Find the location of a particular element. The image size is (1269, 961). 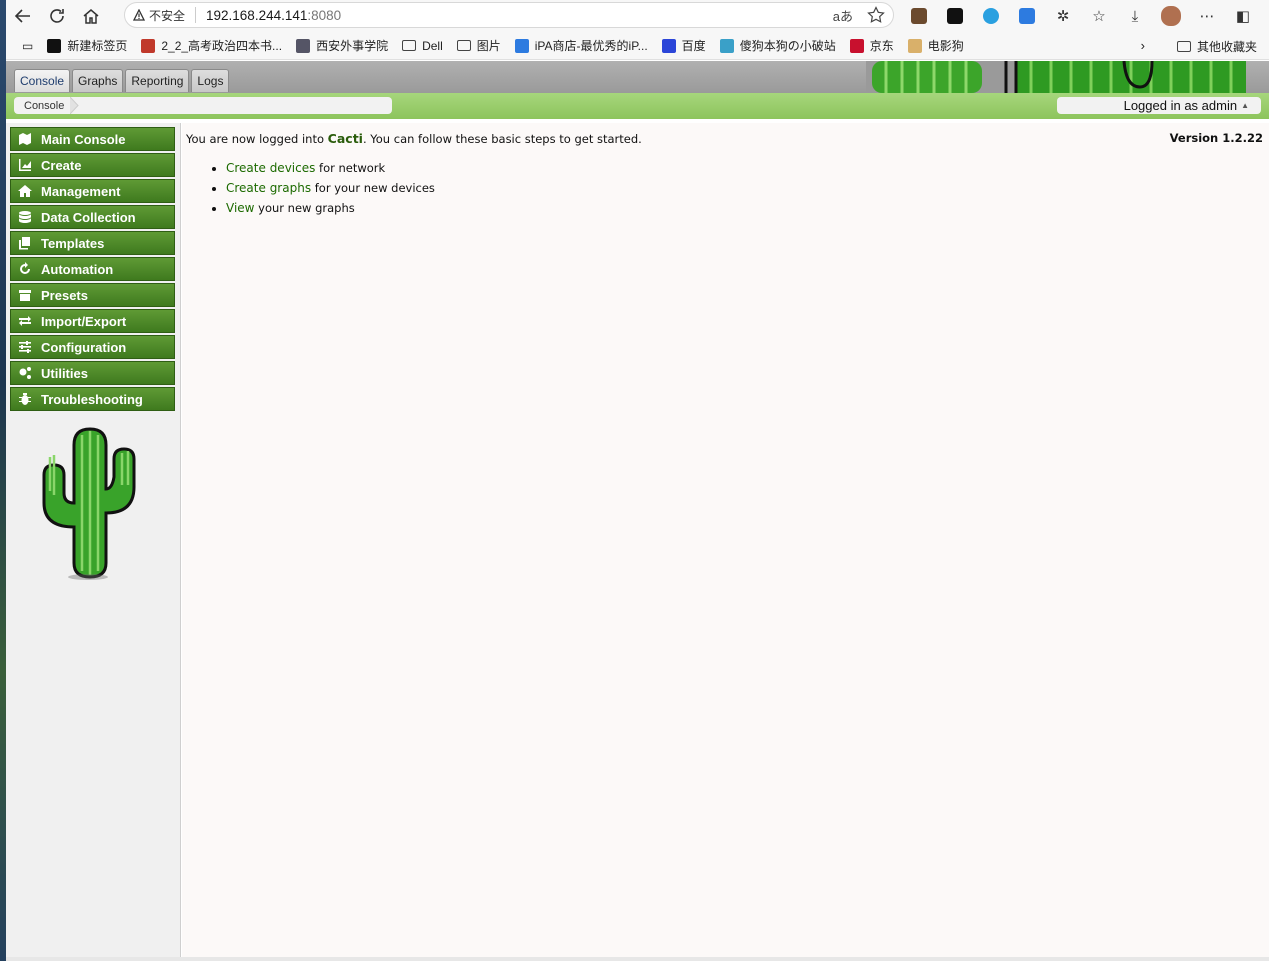

menu-item-templates: Templates is located at coordinates (92, 243).